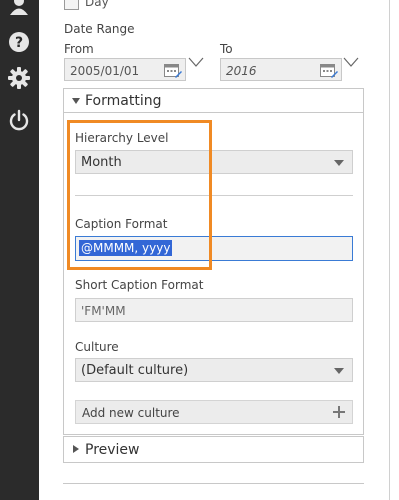 The width and height of the screenshot is (399, 500). What do you see at coordinates (339, 412) in the screenshot?
I see `plus-icon` at bounding box center [339, 412].